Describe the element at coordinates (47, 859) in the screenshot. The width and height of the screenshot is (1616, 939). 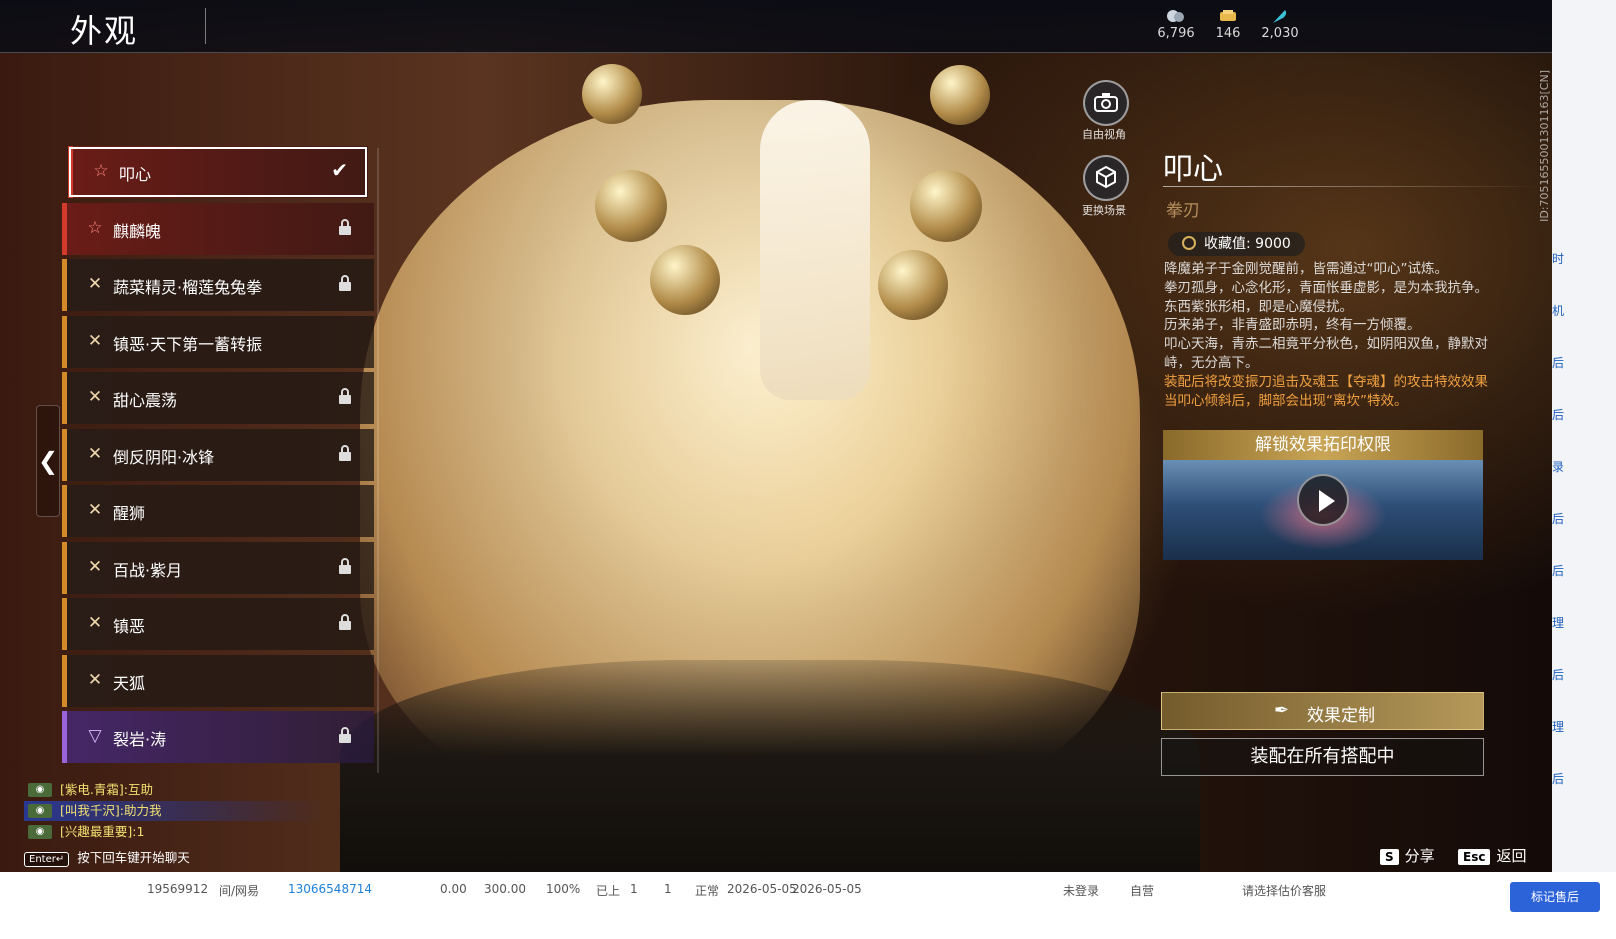
I see `enter-key-icon: Enter↵` at that location.